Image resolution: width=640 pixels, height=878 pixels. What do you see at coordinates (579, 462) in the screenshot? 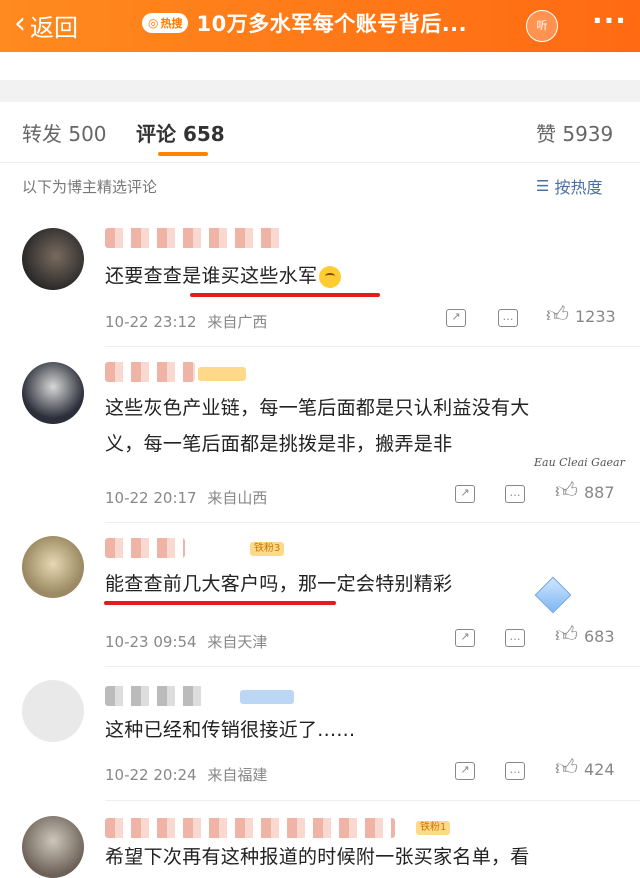
I see `comment-sticker: Eau Cleai Gaear` at bounding box center [579, 462].